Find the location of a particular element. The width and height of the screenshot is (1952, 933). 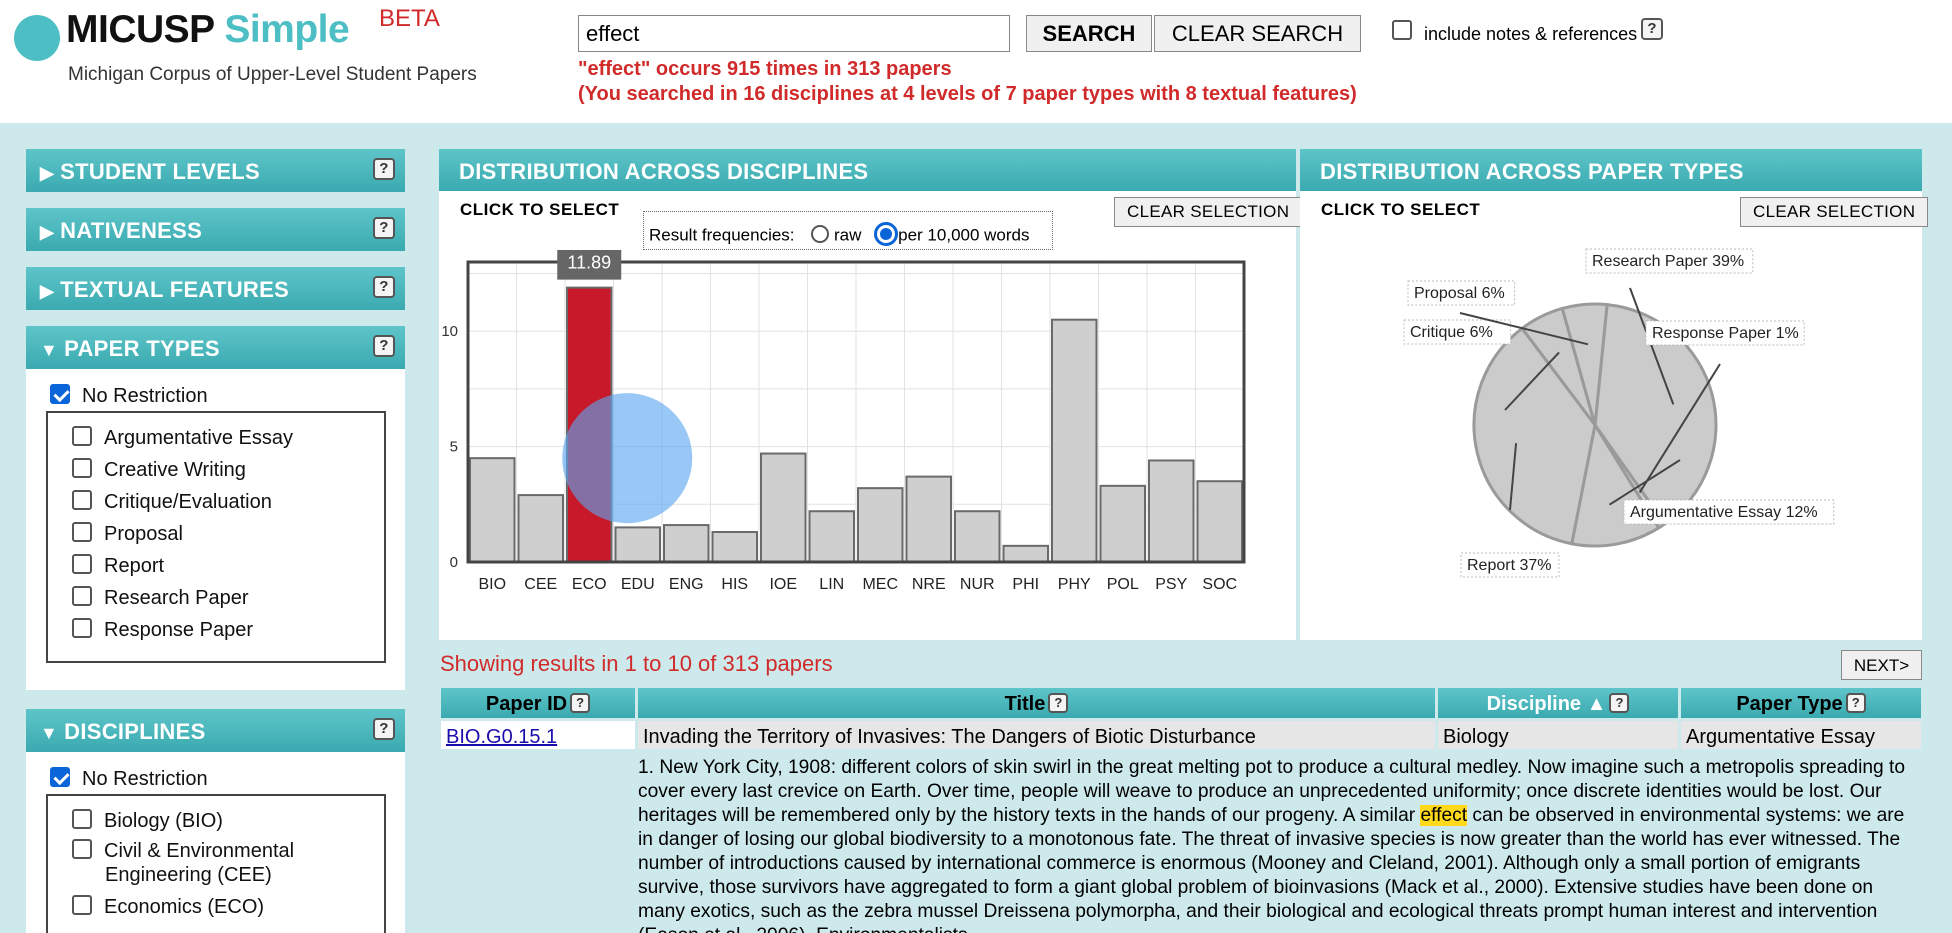

search-button: SEARCH is located at coordinates (1089, 33).